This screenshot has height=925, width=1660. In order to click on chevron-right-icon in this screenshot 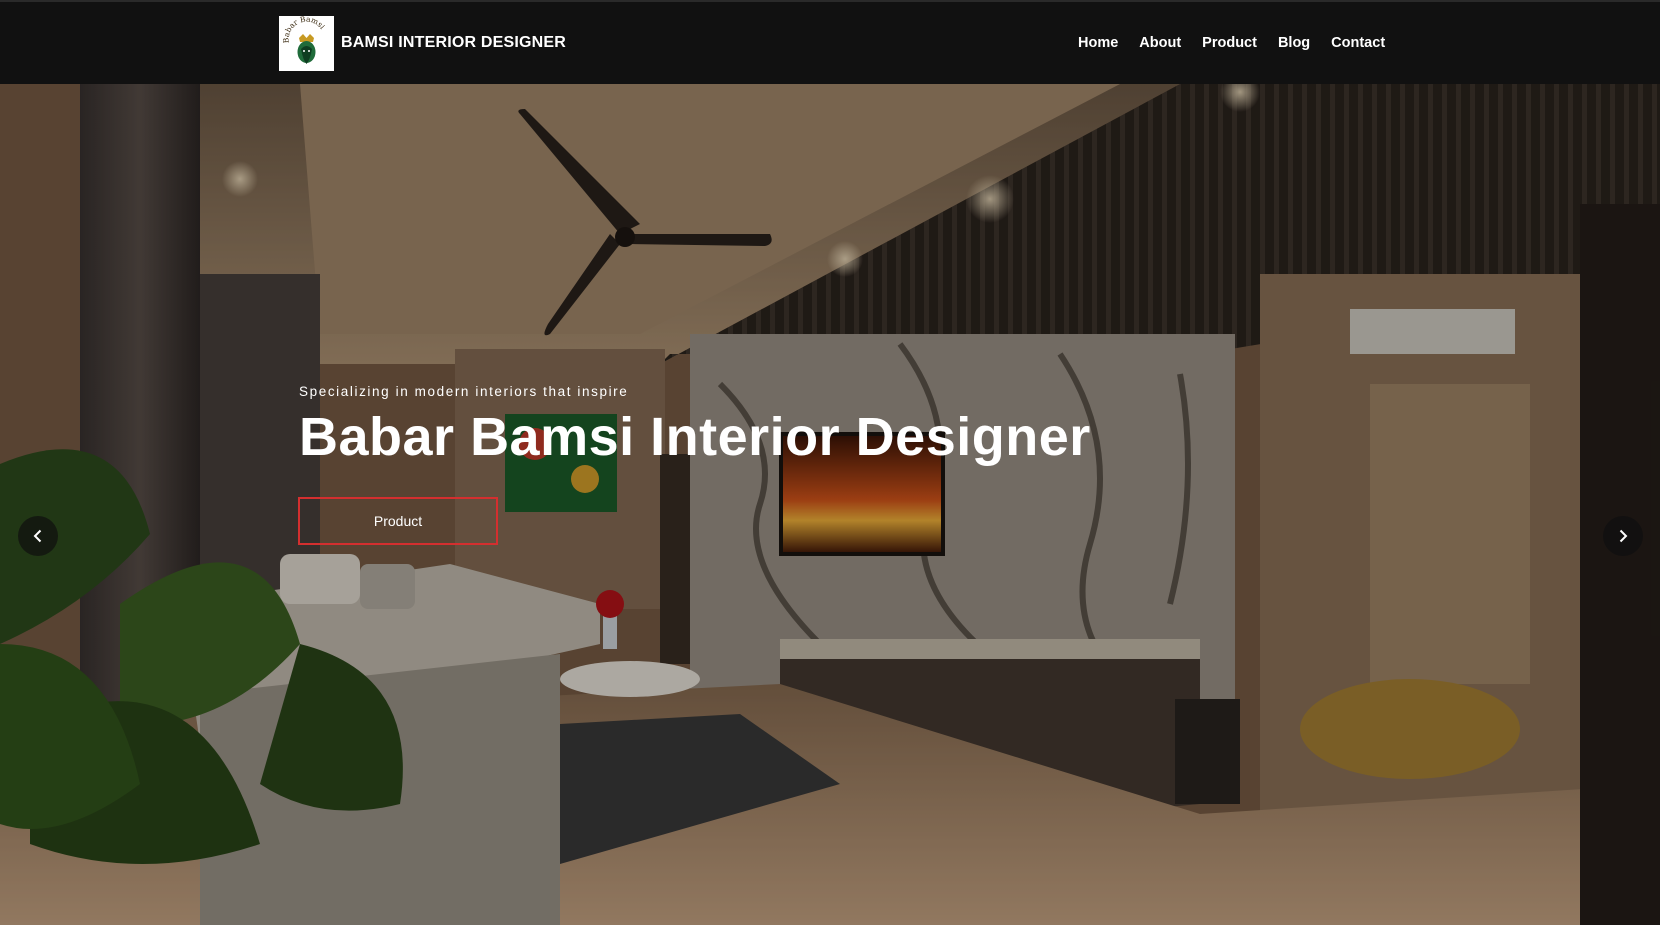, I will do `click(1623, 536)`.